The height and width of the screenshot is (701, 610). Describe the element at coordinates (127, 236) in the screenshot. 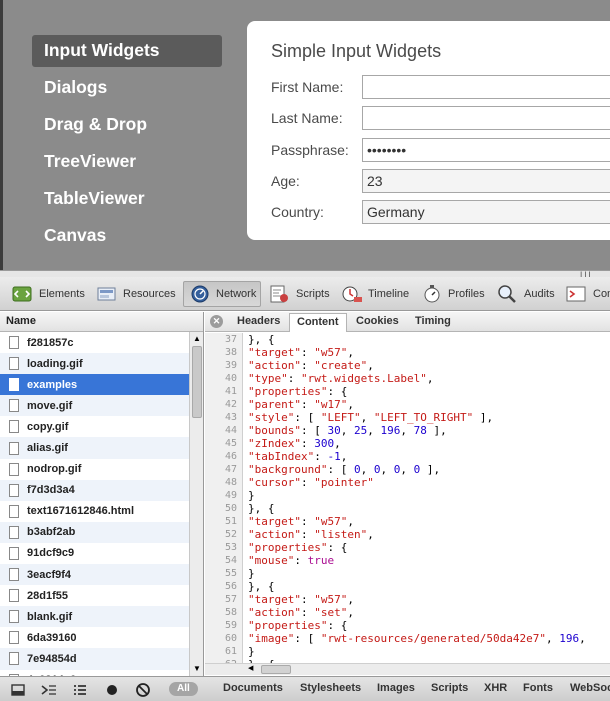

I see `nav-item-canvas: Canvas` at that location.